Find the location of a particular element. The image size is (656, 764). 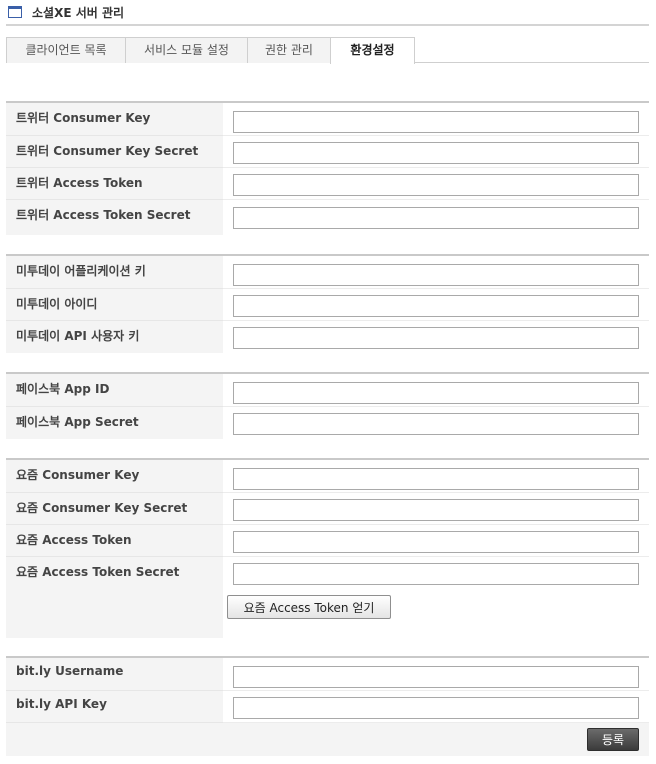

yozm-consumer-key-input is located at coordinates (436, 479).